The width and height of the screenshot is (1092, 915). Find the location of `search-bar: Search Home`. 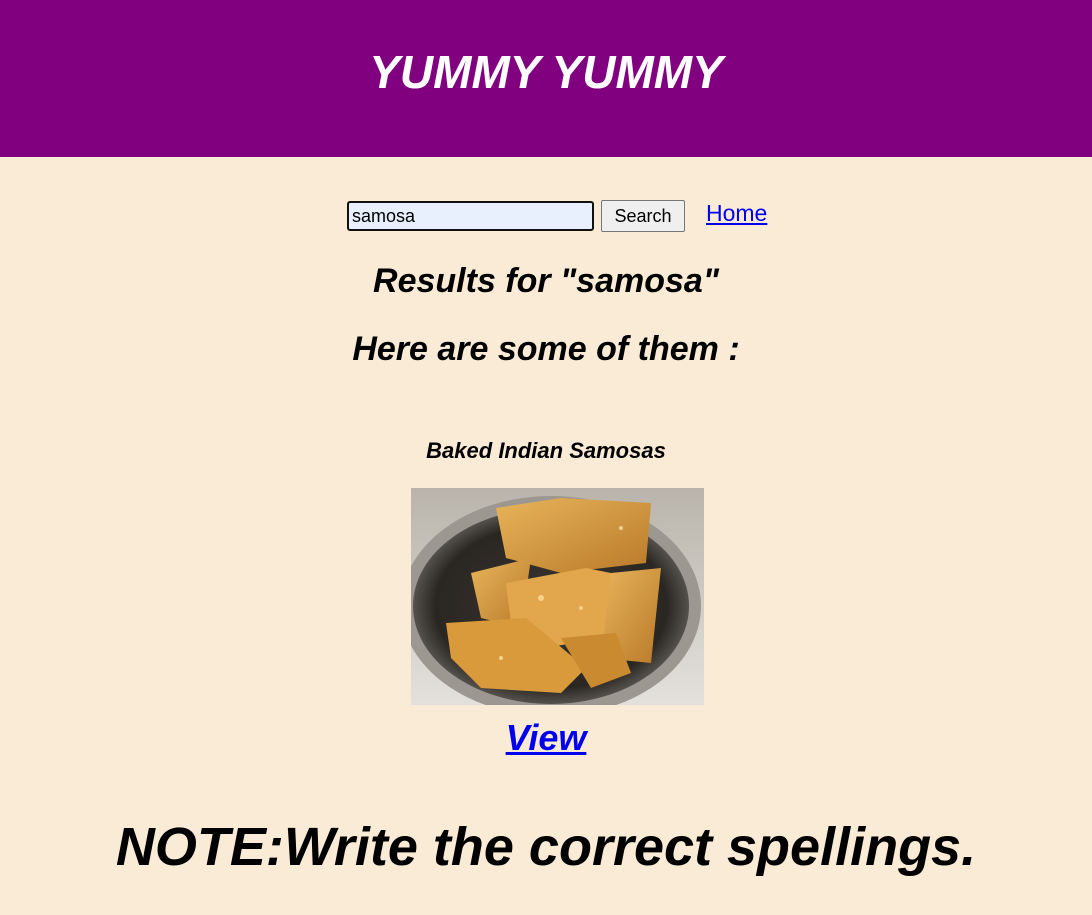

search-bar: Search Home is located at coordinates (546, 217).